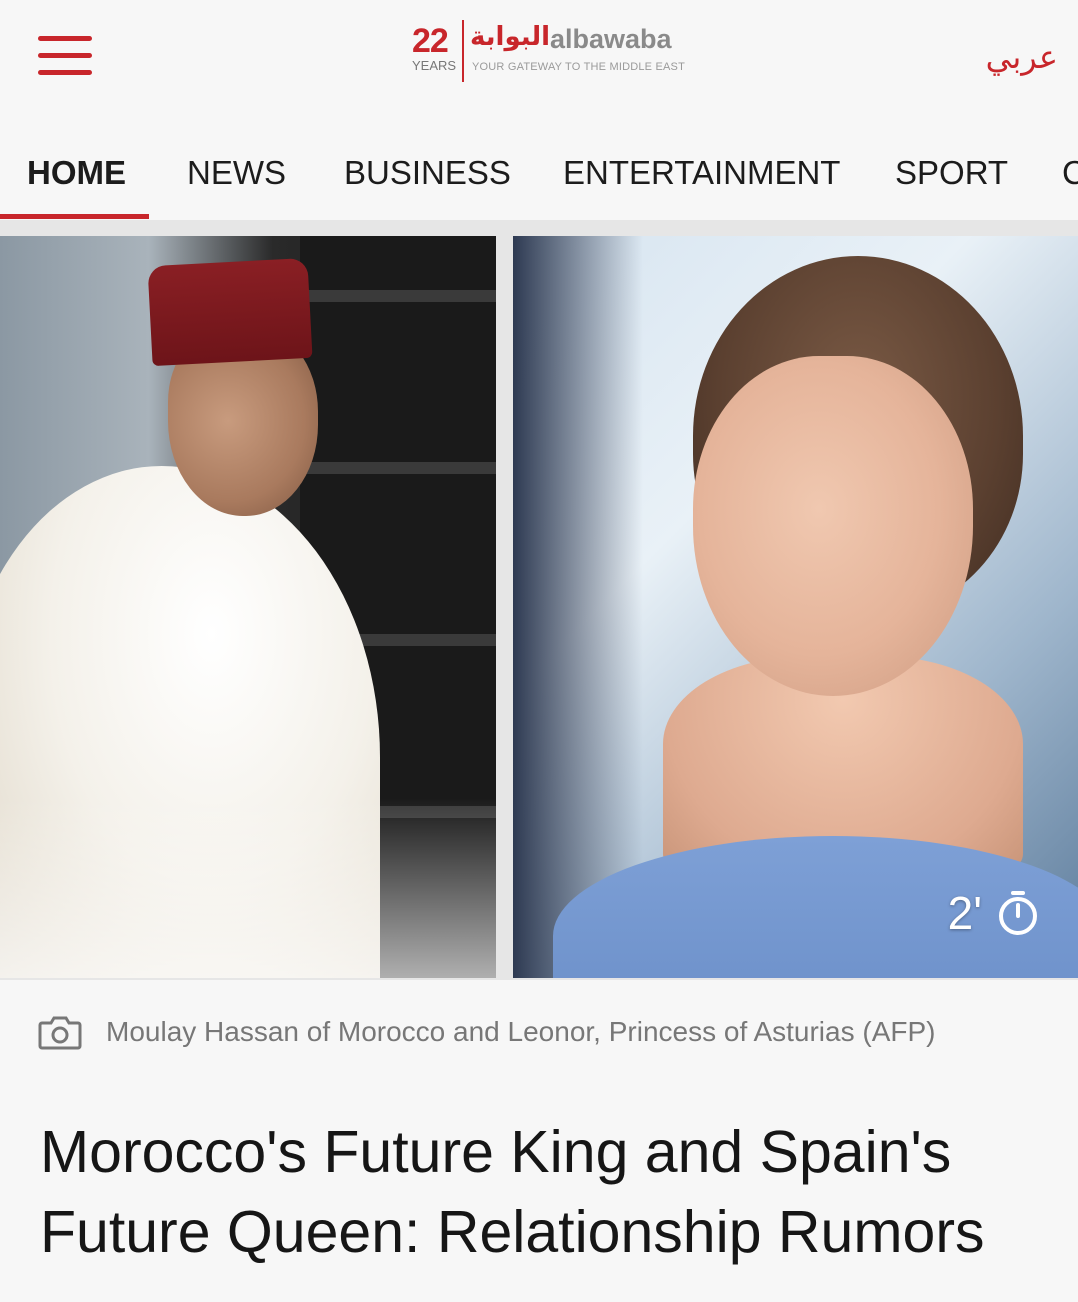 This screenshot has width=1078, height=1302. Describe the element at coordinates (510, 37) in the screenshot. I see `logo-arabic-name: البوابة` at that location.